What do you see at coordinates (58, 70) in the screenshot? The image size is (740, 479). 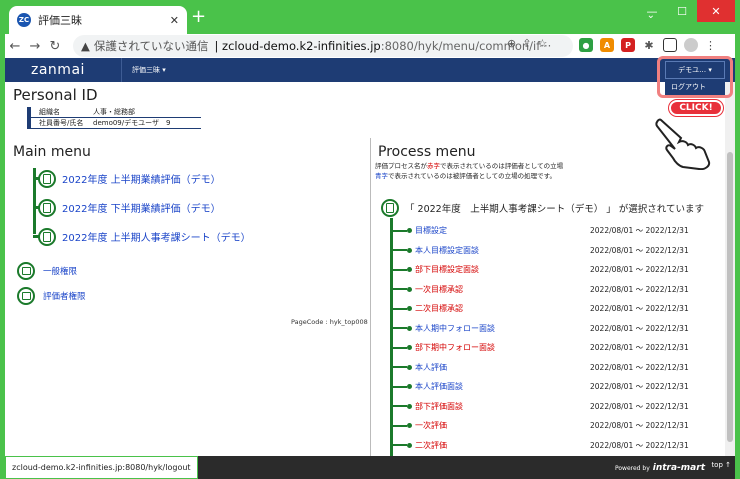 I see `app-logo: zanmai` at bounding box center [58, 70].